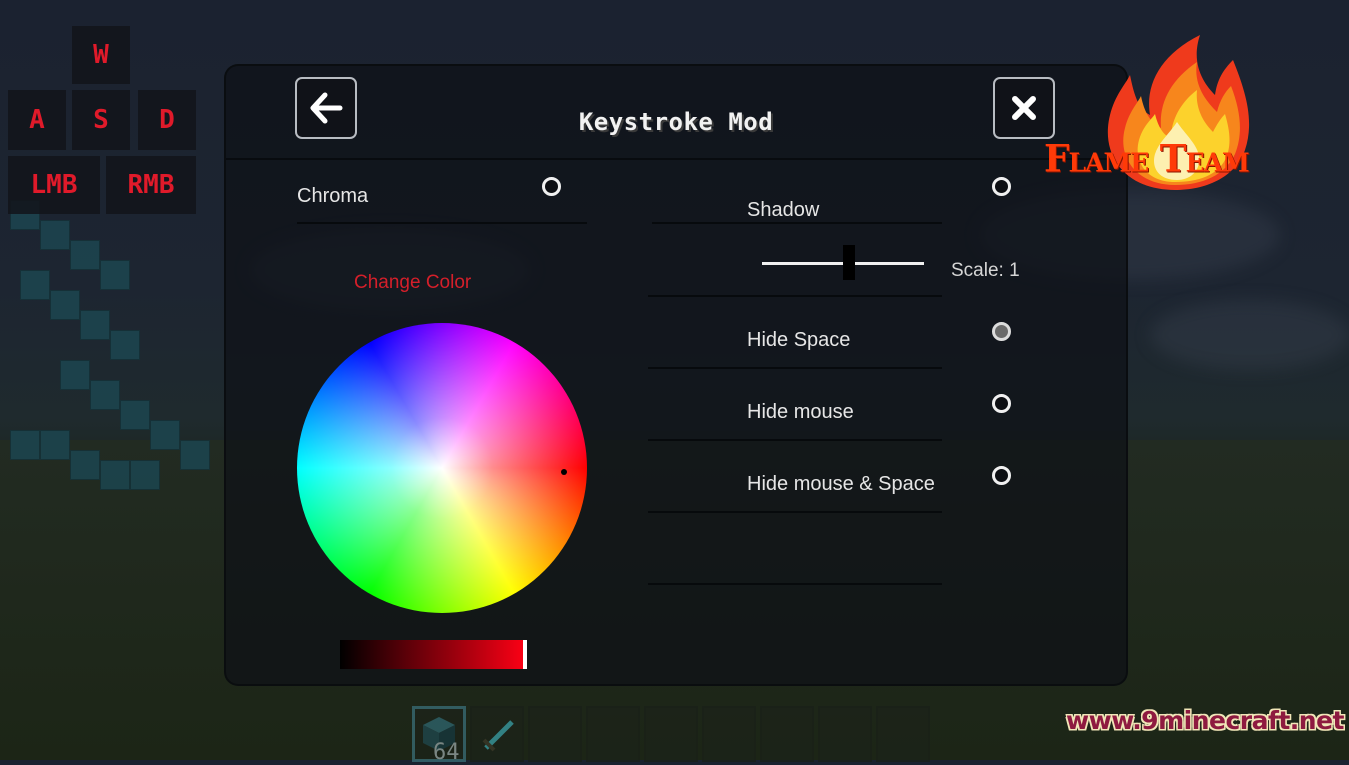 This screenshot has width=1349, height=765. Describe the element at coordinates (101, 120) in the screenshot. I see `key-s: S` at that location.